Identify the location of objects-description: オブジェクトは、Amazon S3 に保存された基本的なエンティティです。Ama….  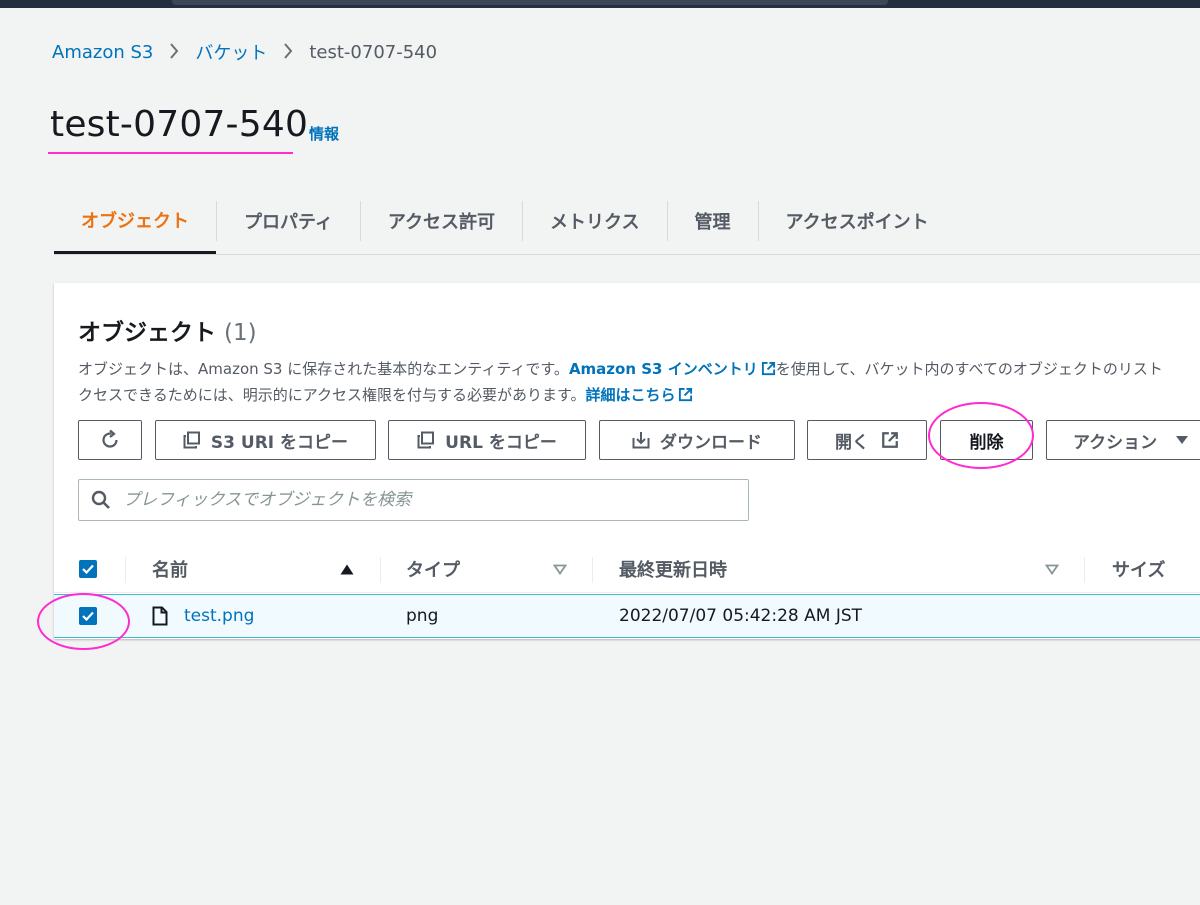
(639, 382).